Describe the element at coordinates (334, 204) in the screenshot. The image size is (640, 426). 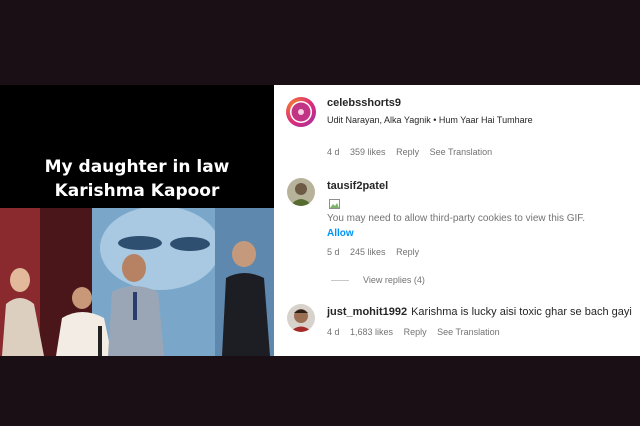
I see `broken-image-icon` at that location.